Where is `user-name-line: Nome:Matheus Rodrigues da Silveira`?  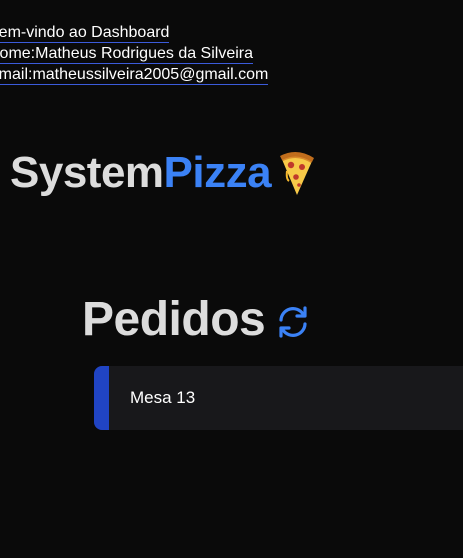
user-name-line: Nome:Matheus Rodrigues da Silveira is located at coordinates (134, 53).